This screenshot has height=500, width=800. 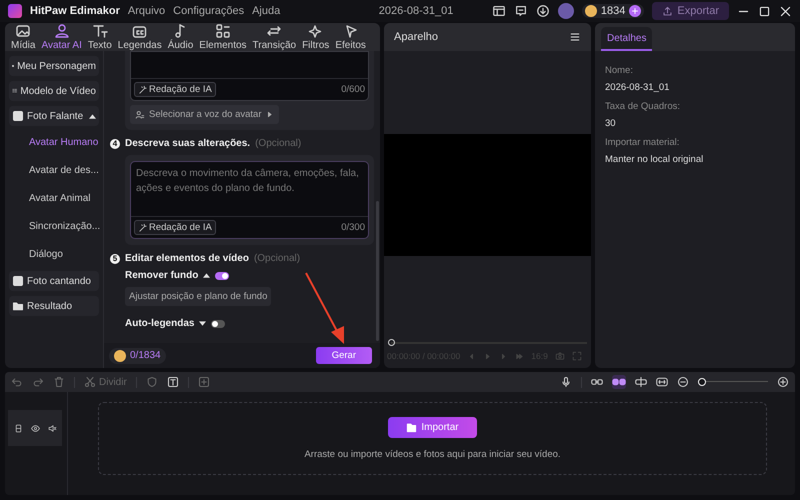 I want to click on drop-zone: Importar Arraste ou importe vídeos e fotos aqui para iniciar seu vídeo., so click(x=432, y=438).